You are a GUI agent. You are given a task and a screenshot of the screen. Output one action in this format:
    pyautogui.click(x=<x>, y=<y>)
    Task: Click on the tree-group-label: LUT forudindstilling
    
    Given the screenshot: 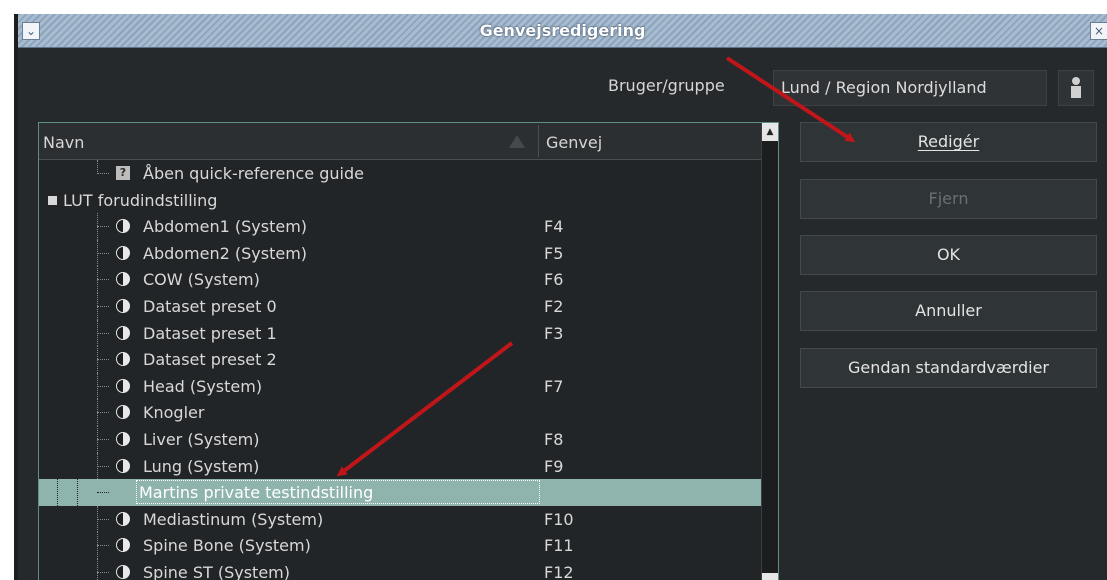 What is the action you would take?
    pyautogui.click(x=140, y=200)
    